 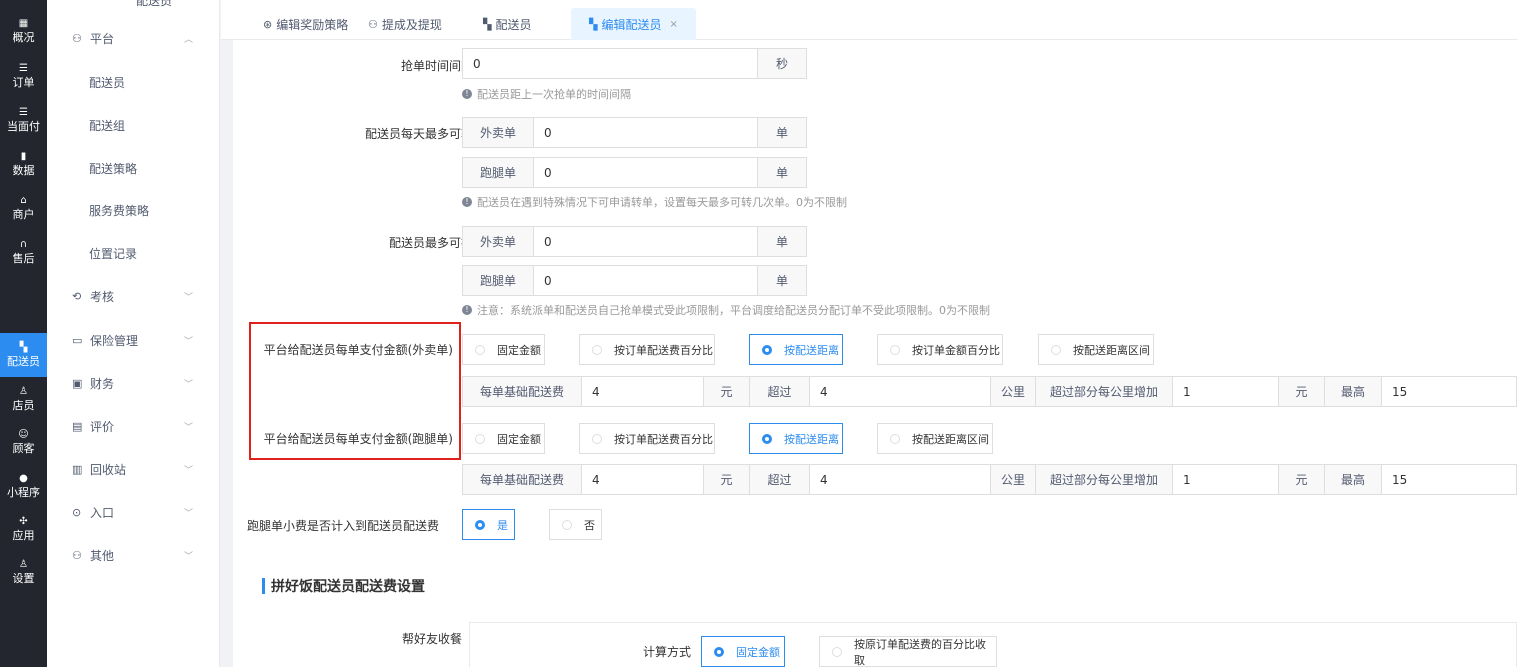 I want to click on chevron-up-icon: ︿, so click(x=189, y=39).